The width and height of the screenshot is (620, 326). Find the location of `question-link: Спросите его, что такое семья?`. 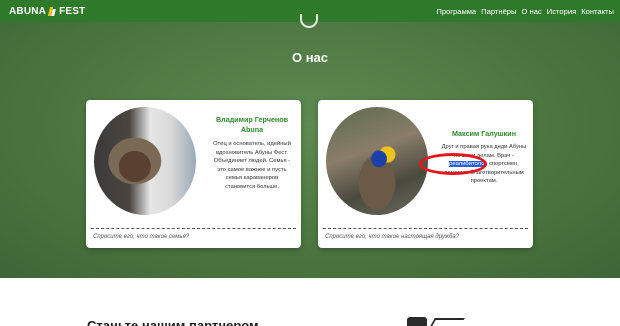

question-link: Спросите его, что такое семья? is located at coordinates (141, 237).